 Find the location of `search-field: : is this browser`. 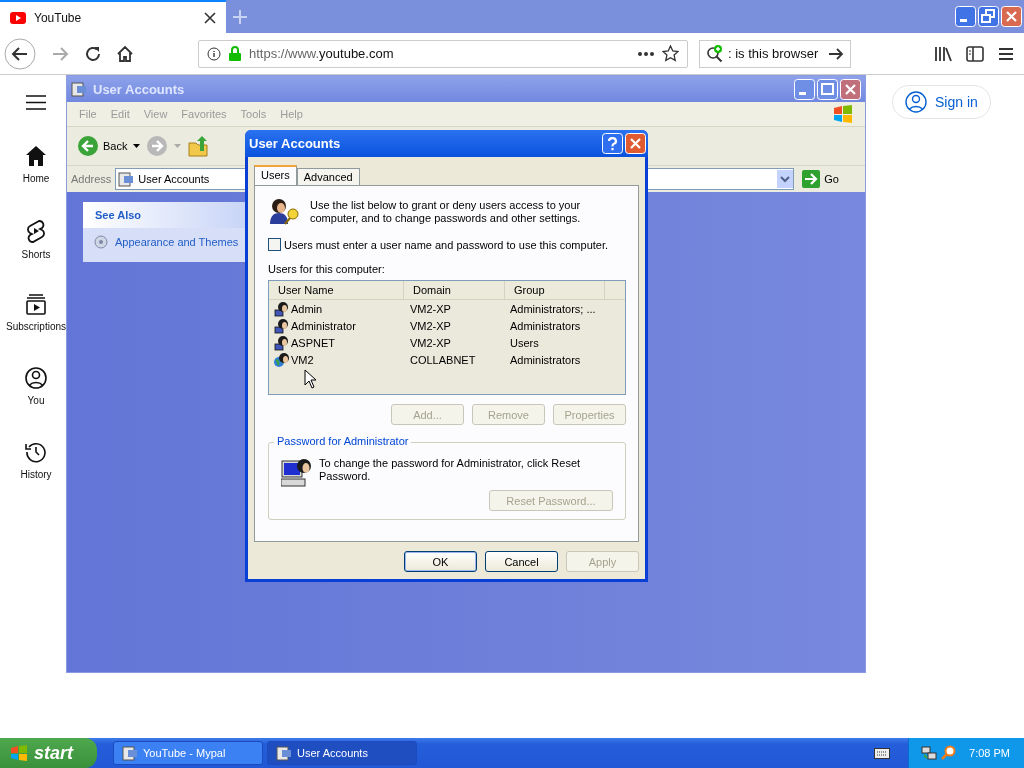

search-field: : is this browser is located at coordinates (775, 53).